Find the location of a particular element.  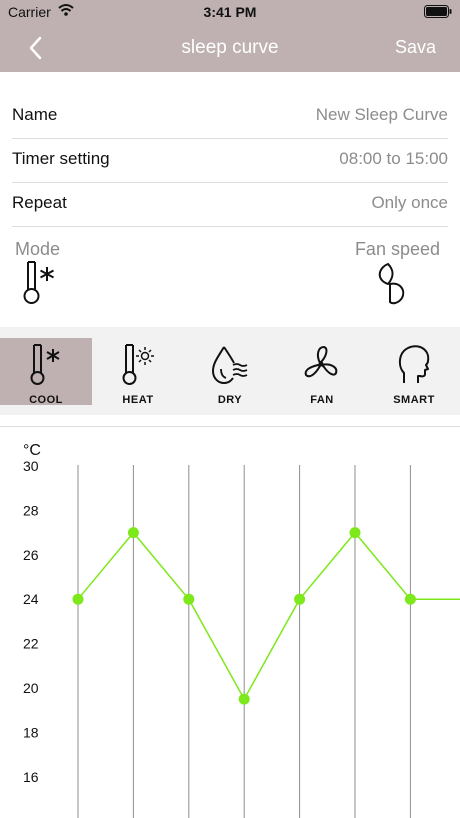

unit-label: °C is located at coordinates (32, 450).